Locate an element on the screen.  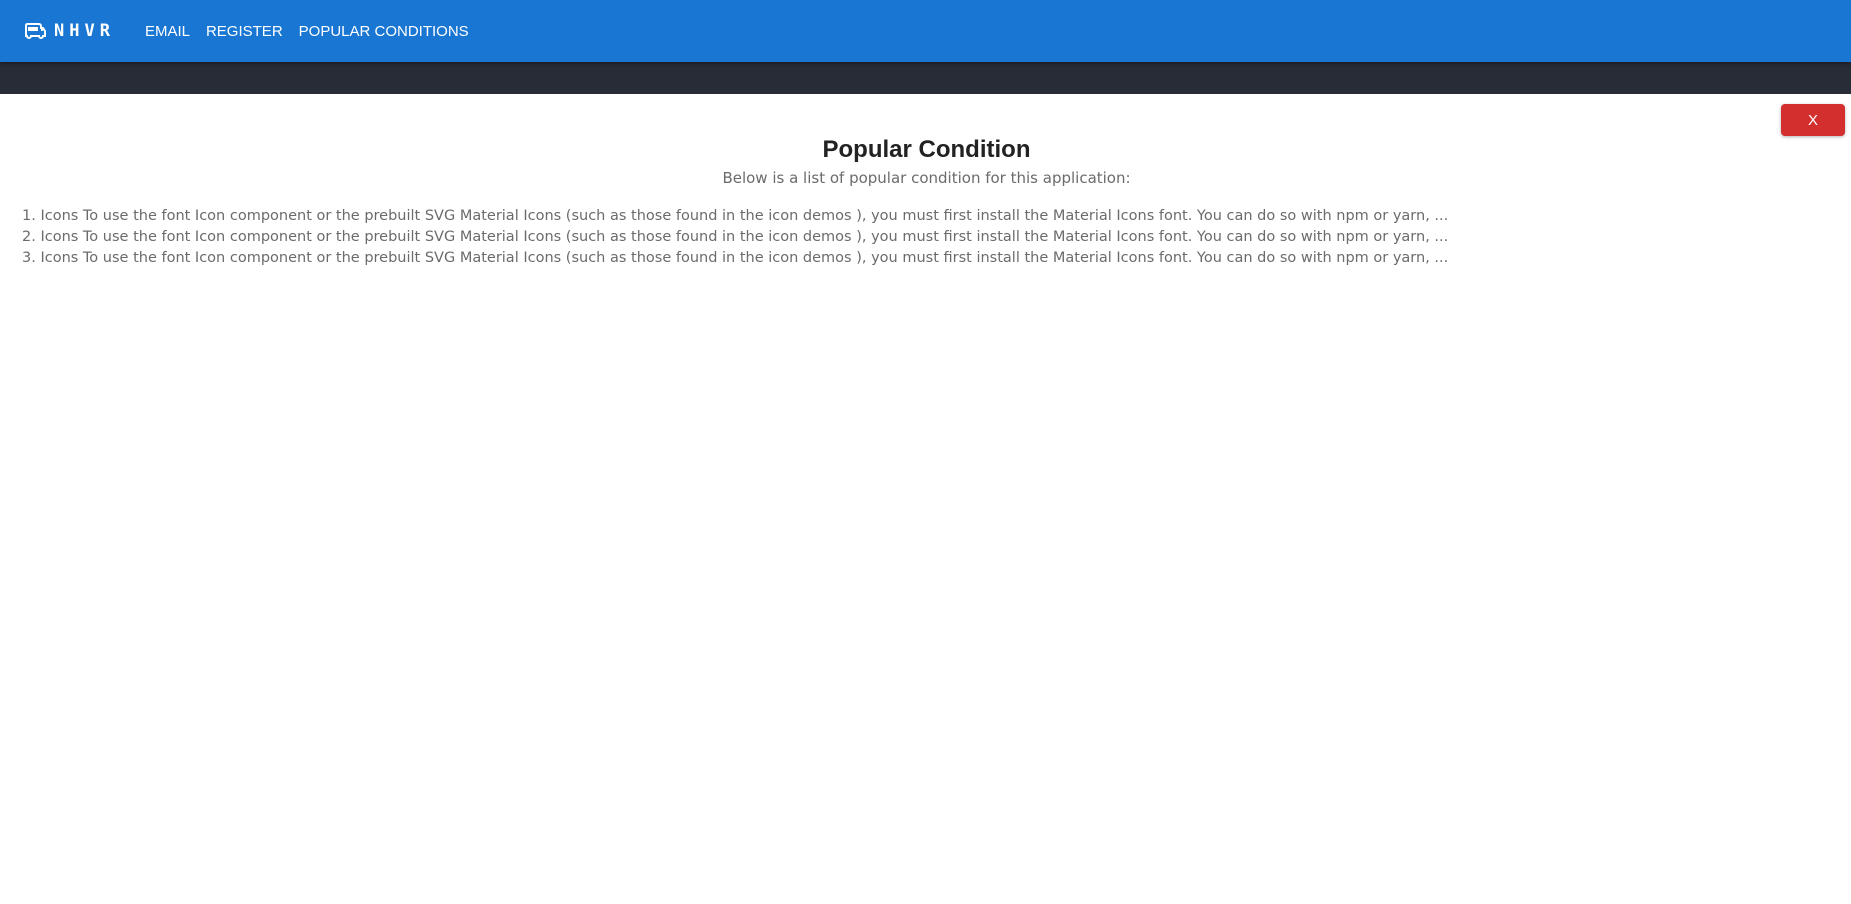
nav-item-popular-conditions: POPULAR CONDITIONS is located at coordinates (384, 31).